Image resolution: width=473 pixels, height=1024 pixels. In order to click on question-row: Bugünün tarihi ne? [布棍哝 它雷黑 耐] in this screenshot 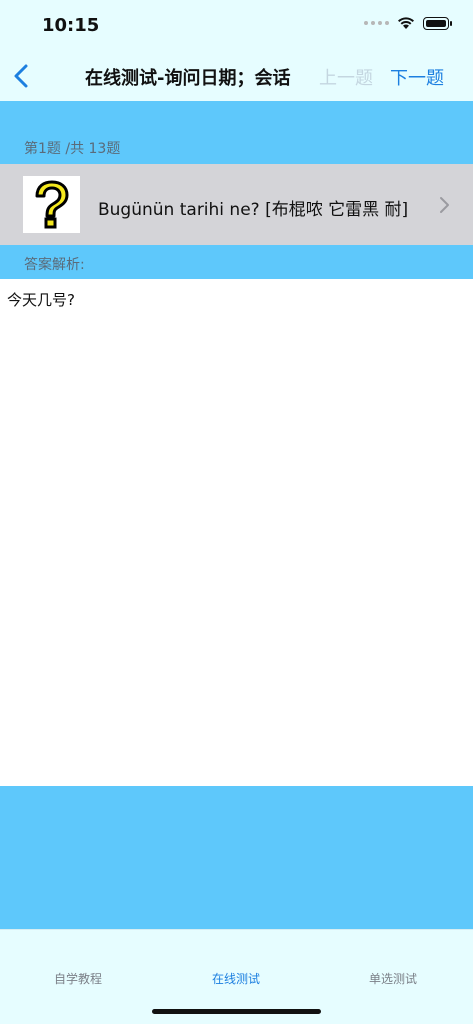, I will do `click(236, 204)`.